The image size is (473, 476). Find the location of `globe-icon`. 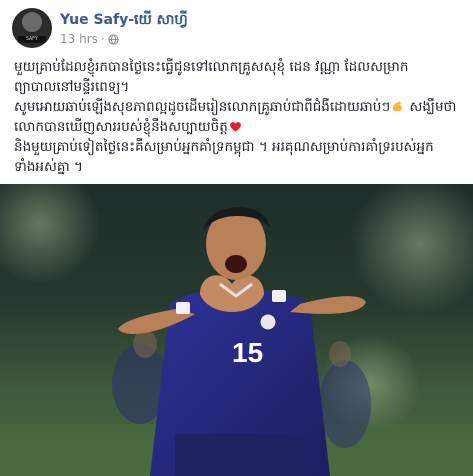

globe-icon is located at coordinates (113, 39).